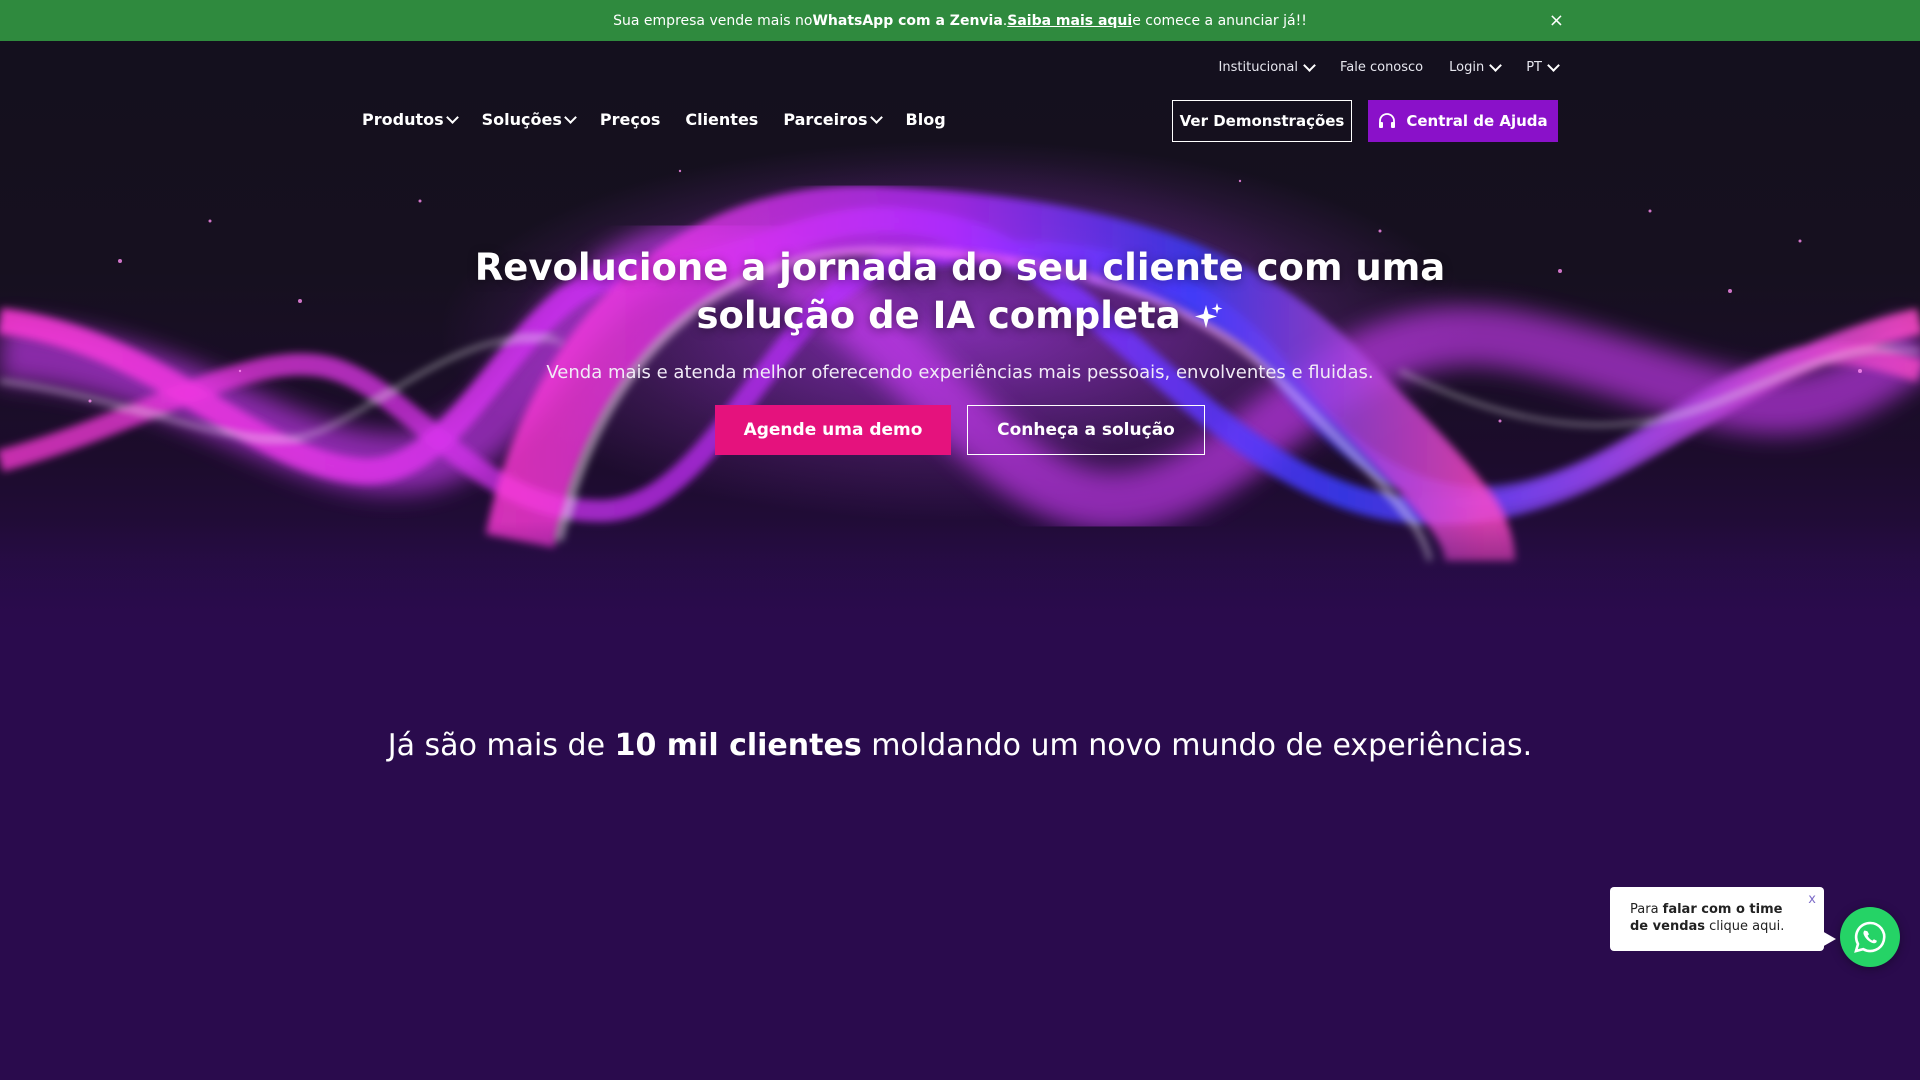  What do you see at coordinates (1534, 67) in the screenshot?
I see `utility-item-label: PT` at bounding box center [1534, 67].